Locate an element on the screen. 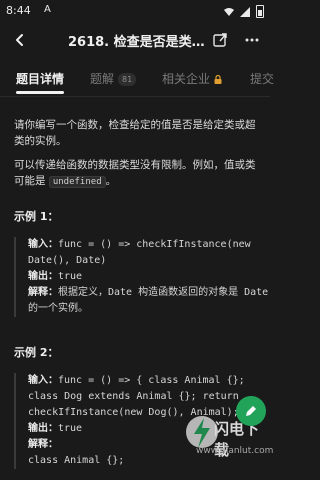  edit-fab-button is located at coordinates (251, 411).